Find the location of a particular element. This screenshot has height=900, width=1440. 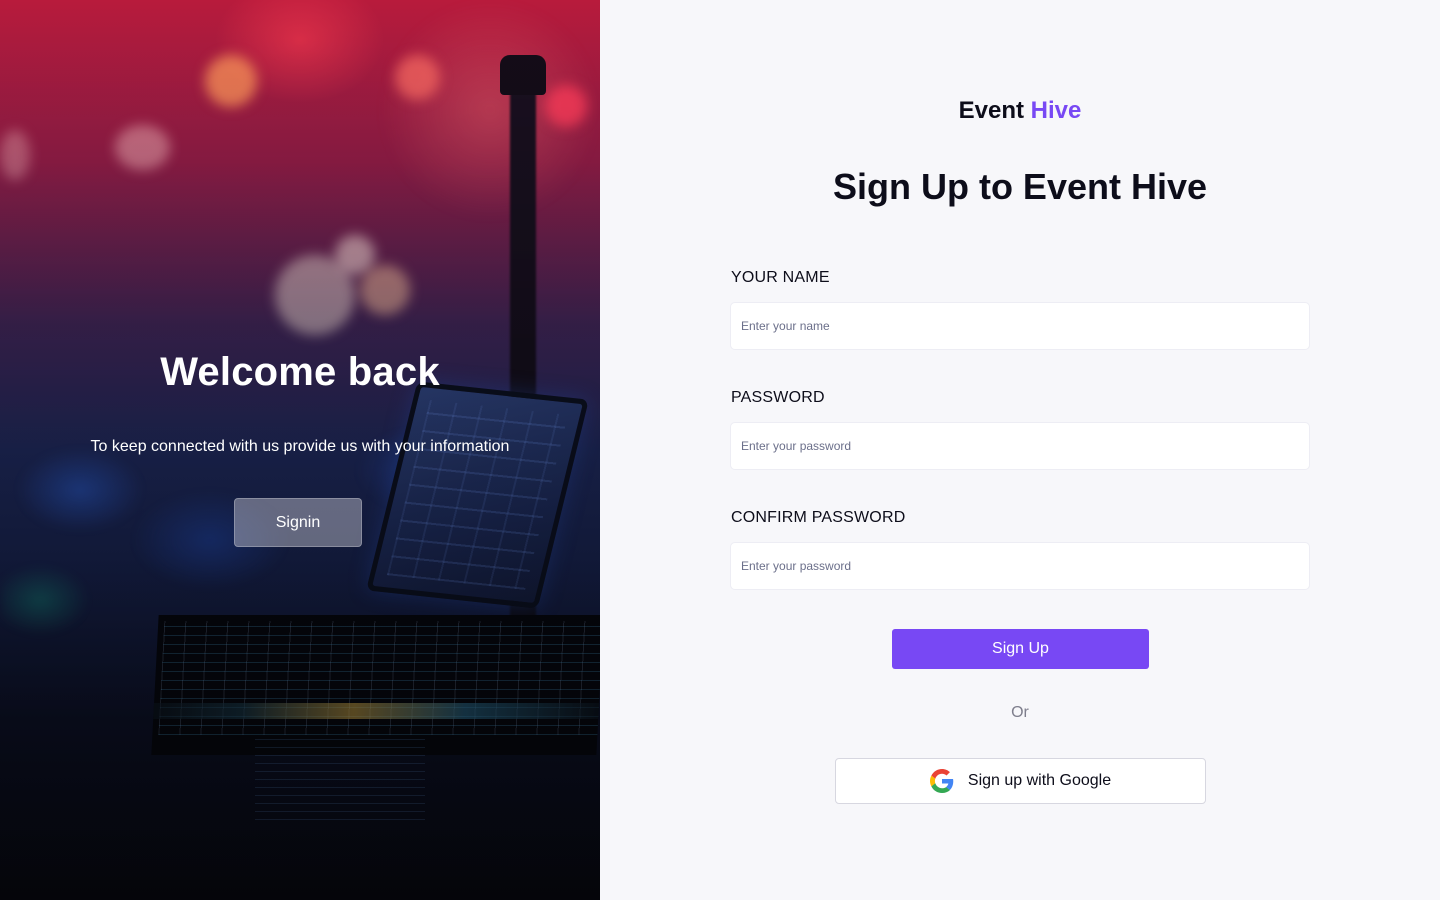

signup-button: Sign Up is located at coordinates (1020, 649).